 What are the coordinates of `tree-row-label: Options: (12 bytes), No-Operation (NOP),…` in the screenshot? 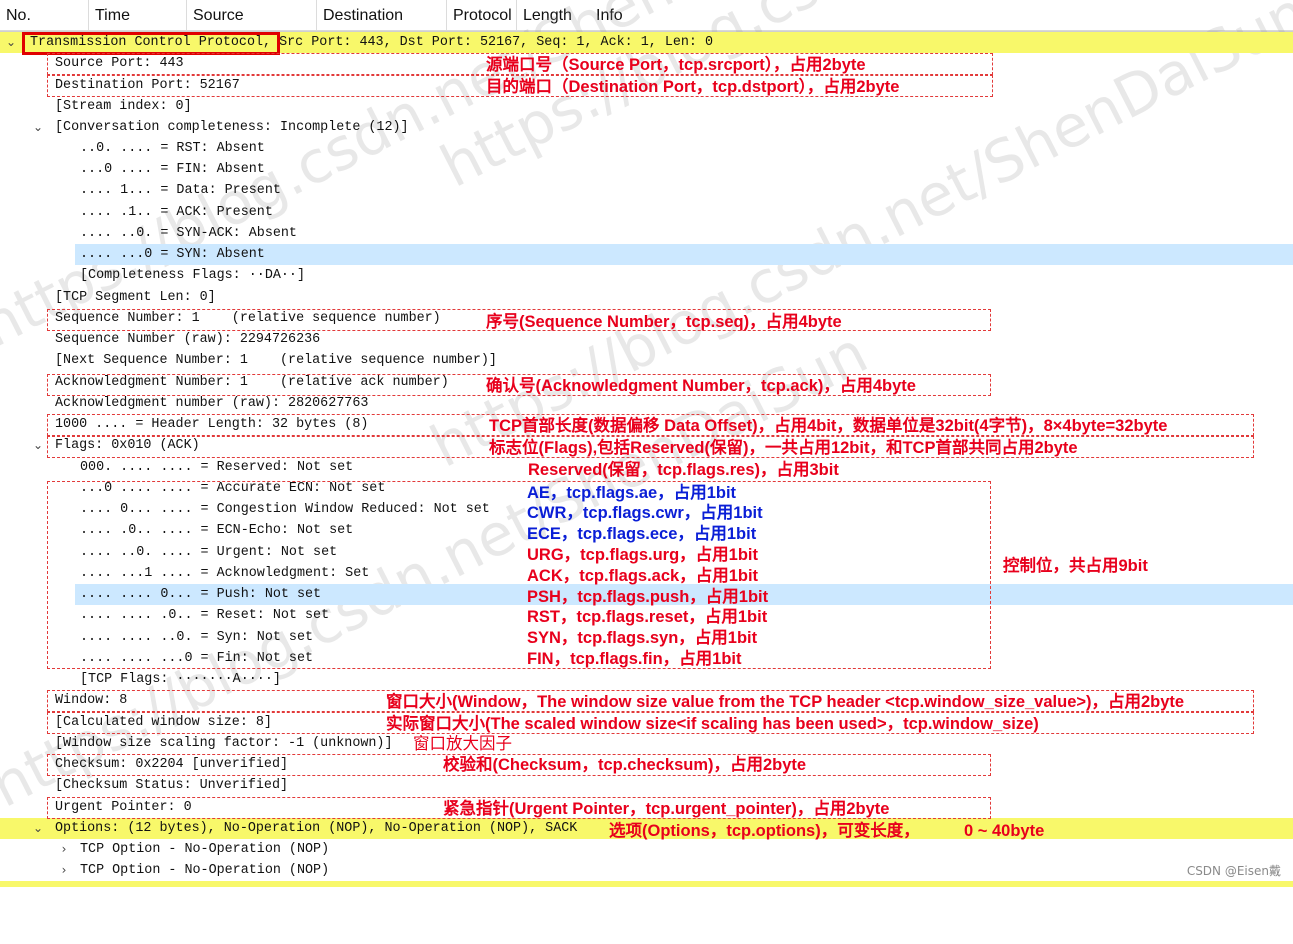 It's located at (316, 828).